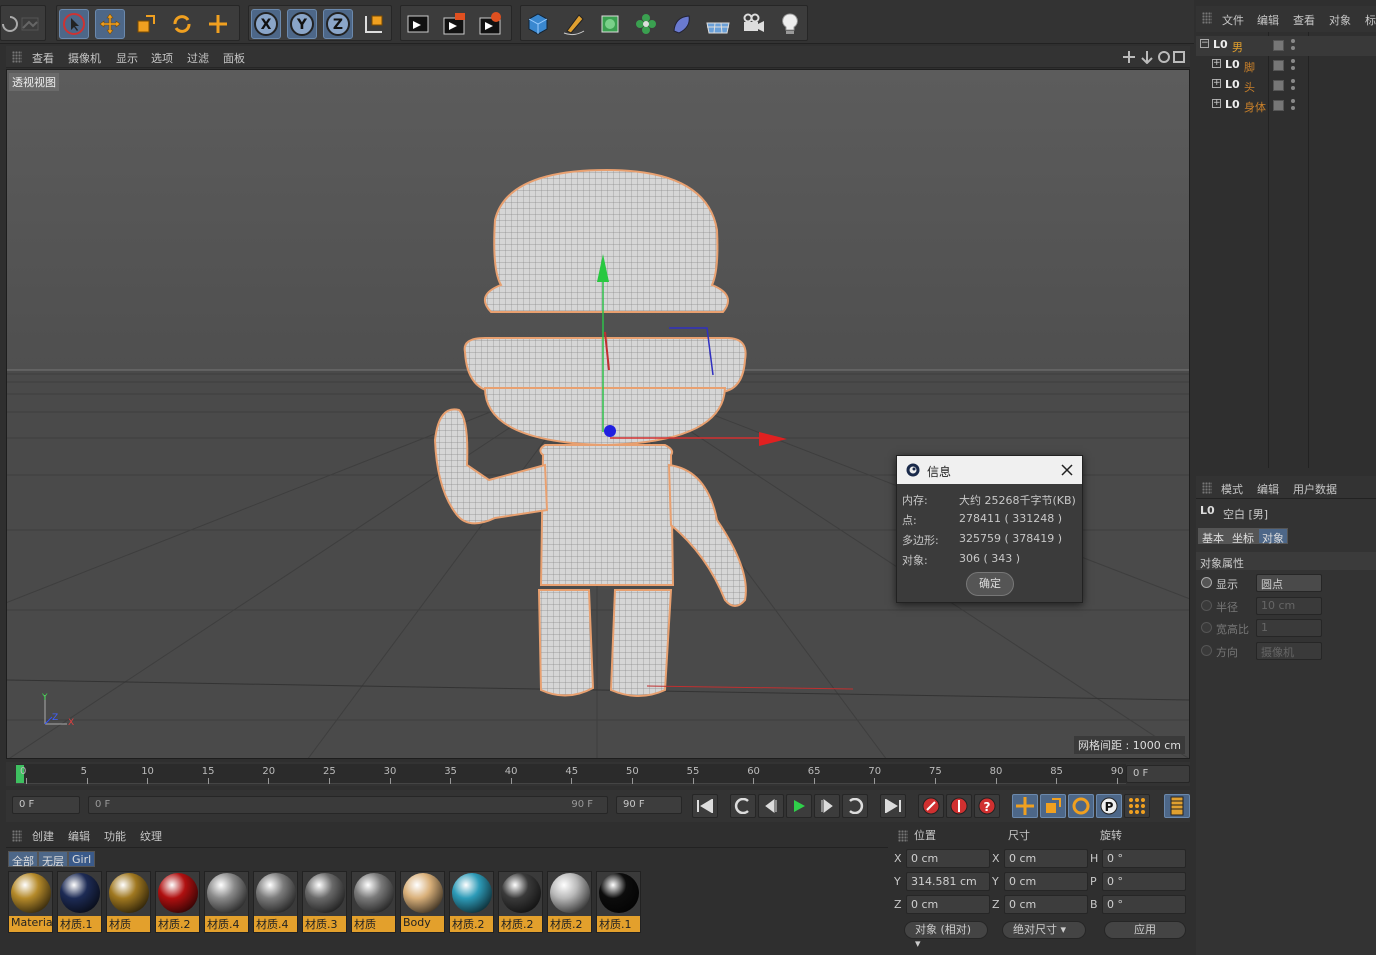 The width and height of the screenshot is (1376, 955). What do you see at coordinates (348, 805) in the screenshot?
I see `frame-range-slider: 0 F 90 F` at bounding box center [348, 805].